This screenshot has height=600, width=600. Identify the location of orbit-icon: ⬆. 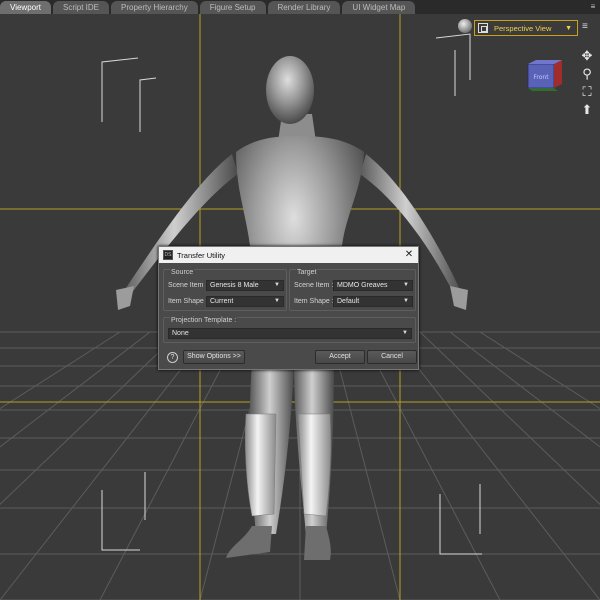
(587, 110).